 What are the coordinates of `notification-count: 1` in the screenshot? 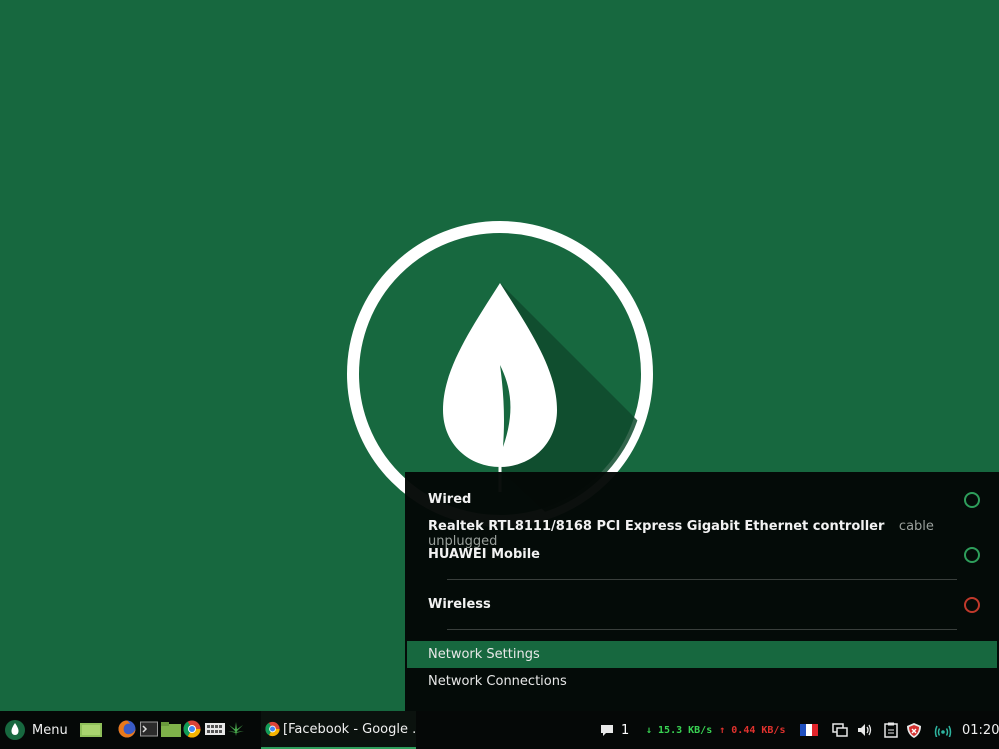 It's located at (625, 730).